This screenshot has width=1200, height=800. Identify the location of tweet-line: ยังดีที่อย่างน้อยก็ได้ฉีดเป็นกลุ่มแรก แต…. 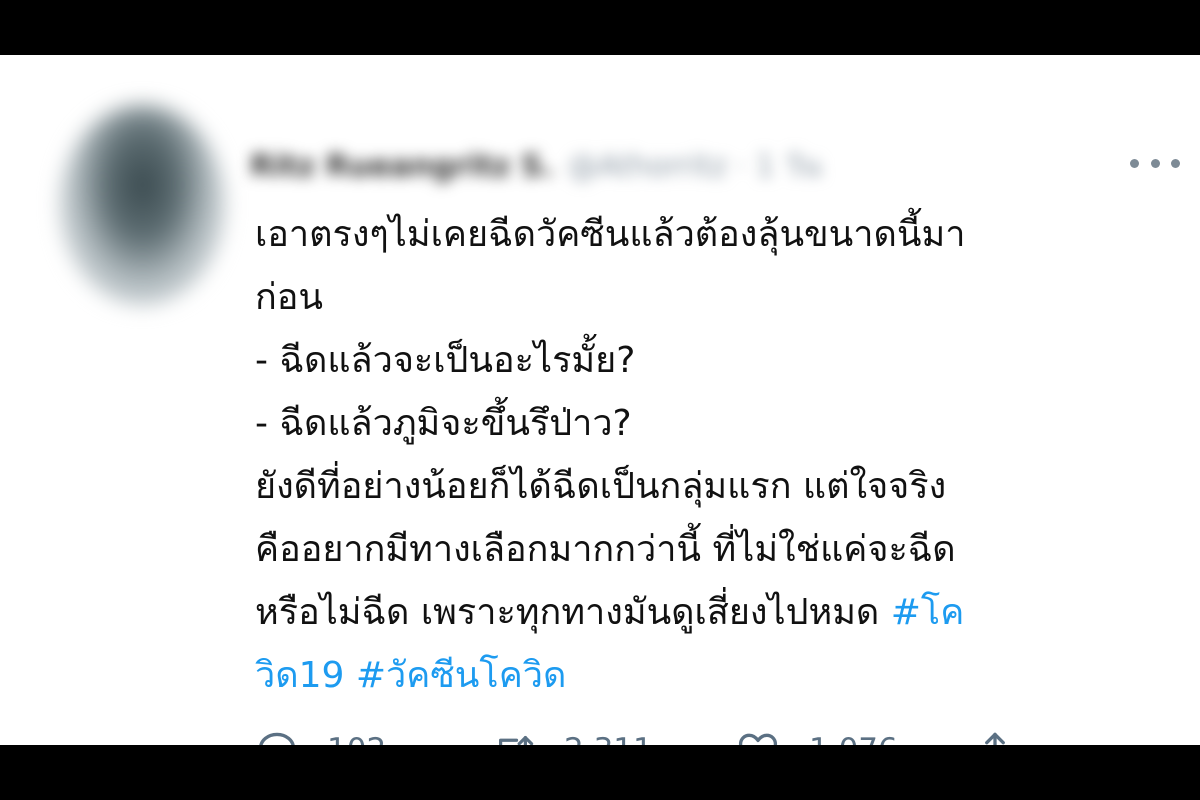
(601, 486).